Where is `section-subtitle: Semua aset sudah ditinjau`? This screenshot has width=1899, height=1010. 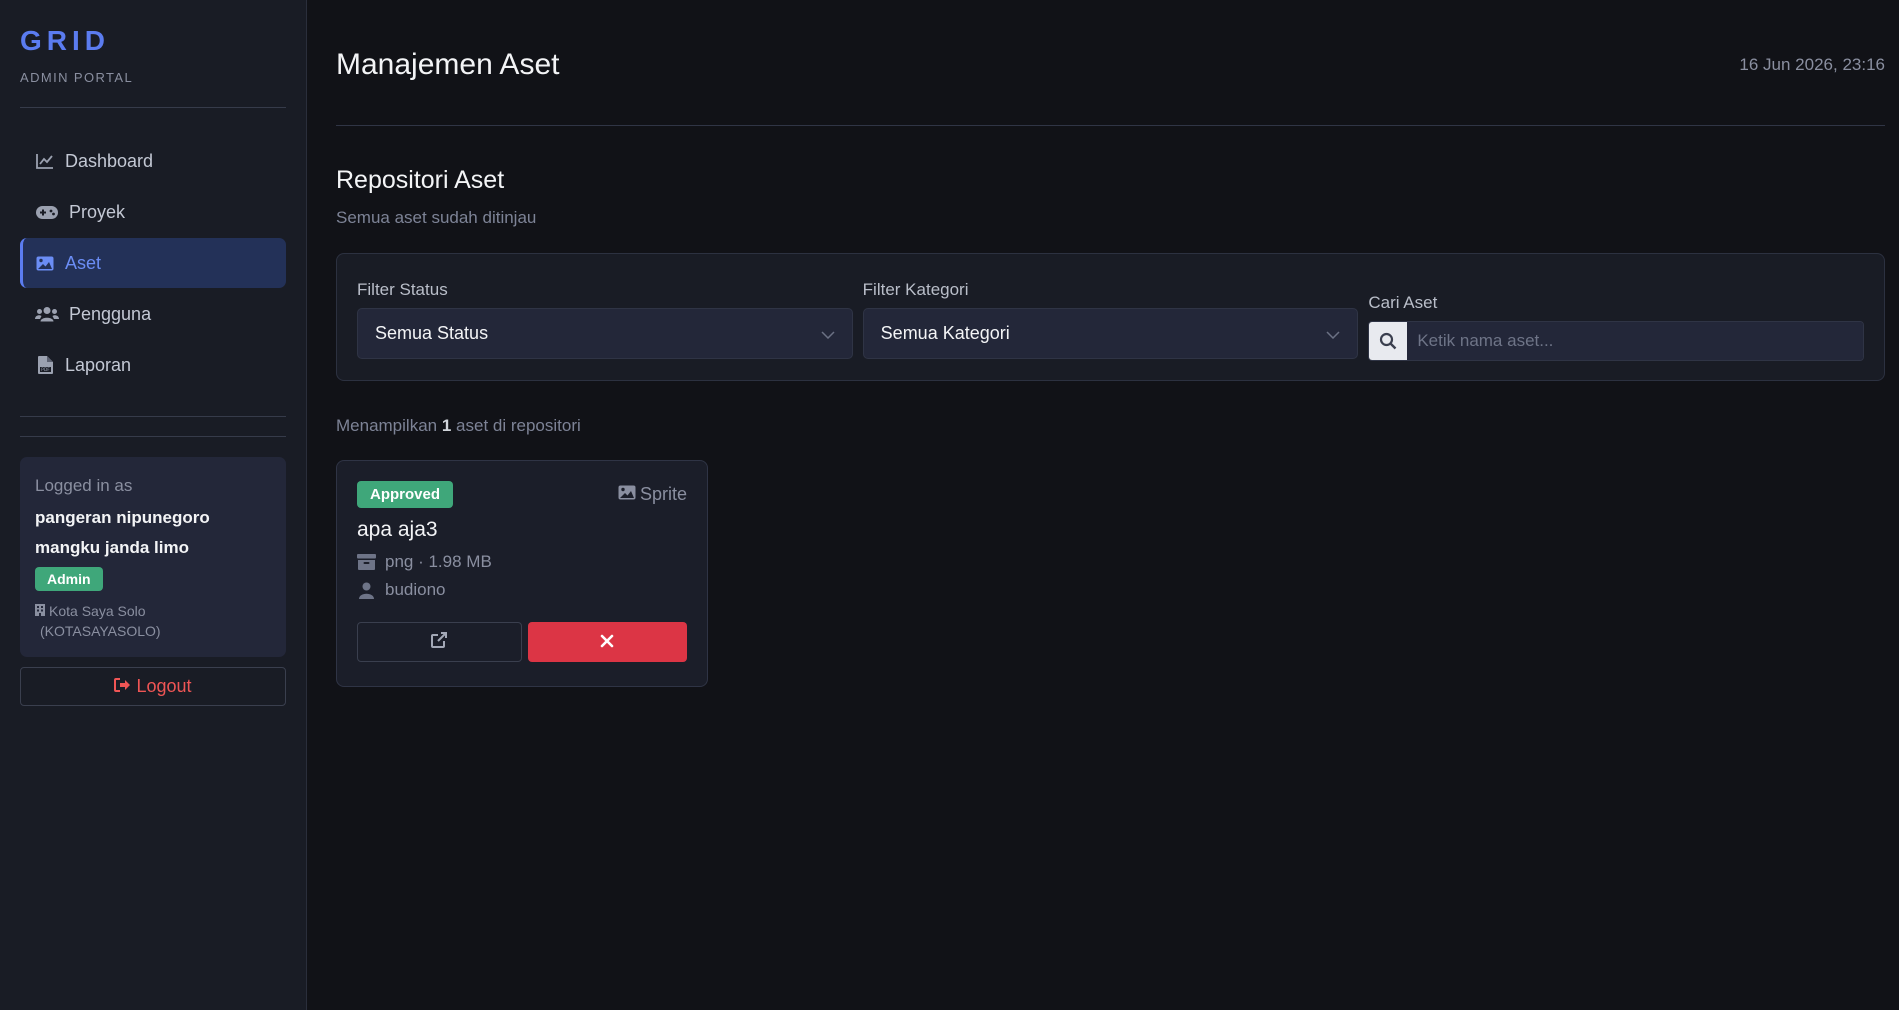
section-subtitle: Semua aset sudah ditinjau is located at coordinates (436, 217).